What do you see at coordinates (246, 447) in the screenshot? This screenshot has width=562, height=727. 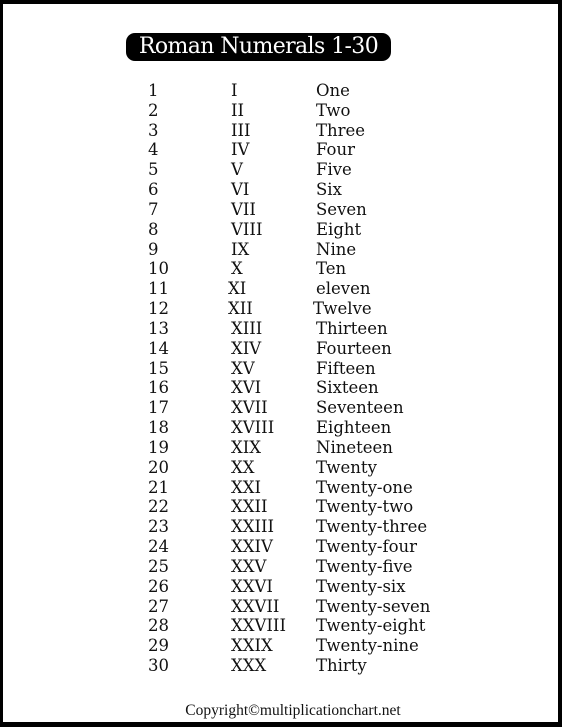 I see `roman-numeral: XIX` at bounding box center [246, 447].